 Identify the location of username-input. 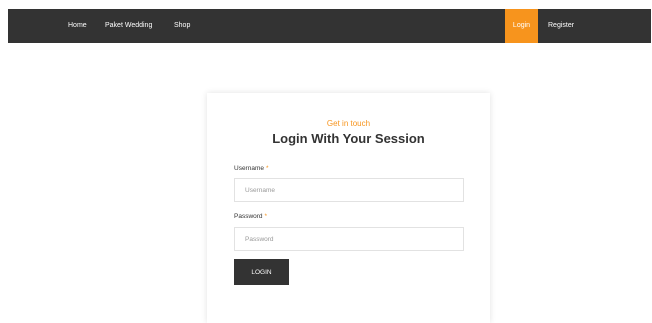
(349, 190).